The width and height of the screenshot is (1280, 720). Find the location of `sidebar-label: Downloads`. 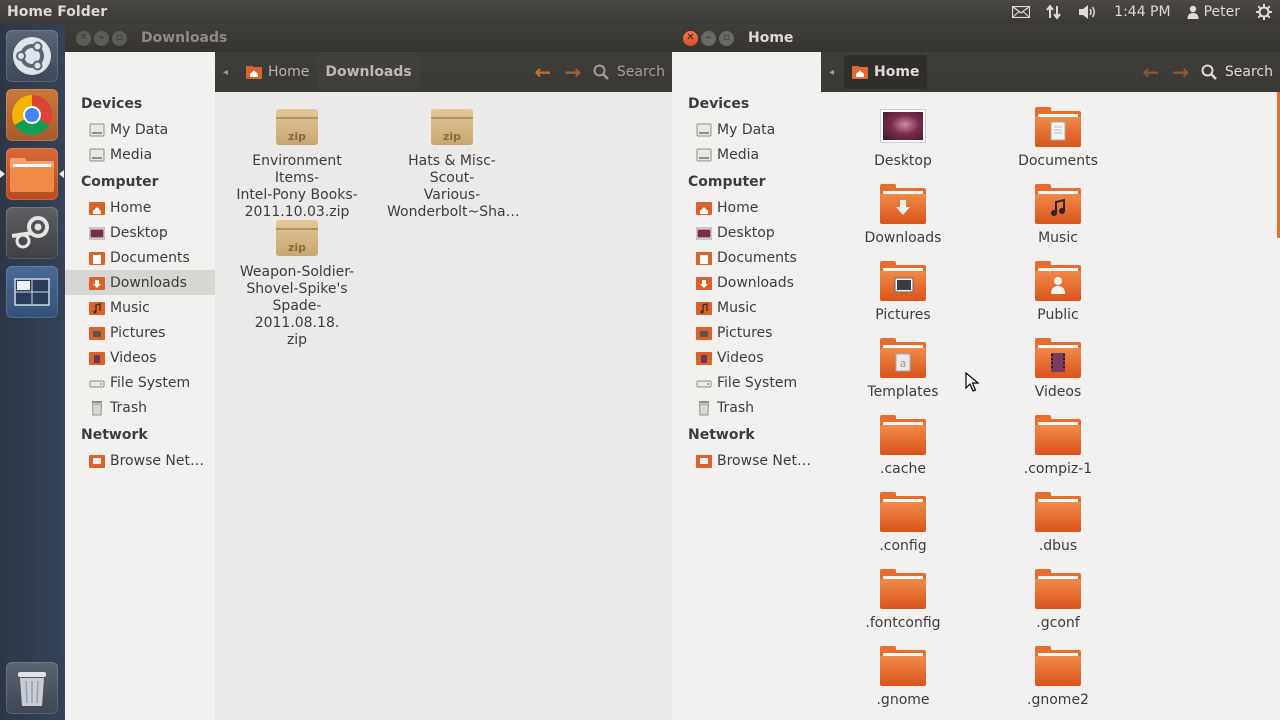

sidebar-label: Downloads is located at coordinates (755, 282).